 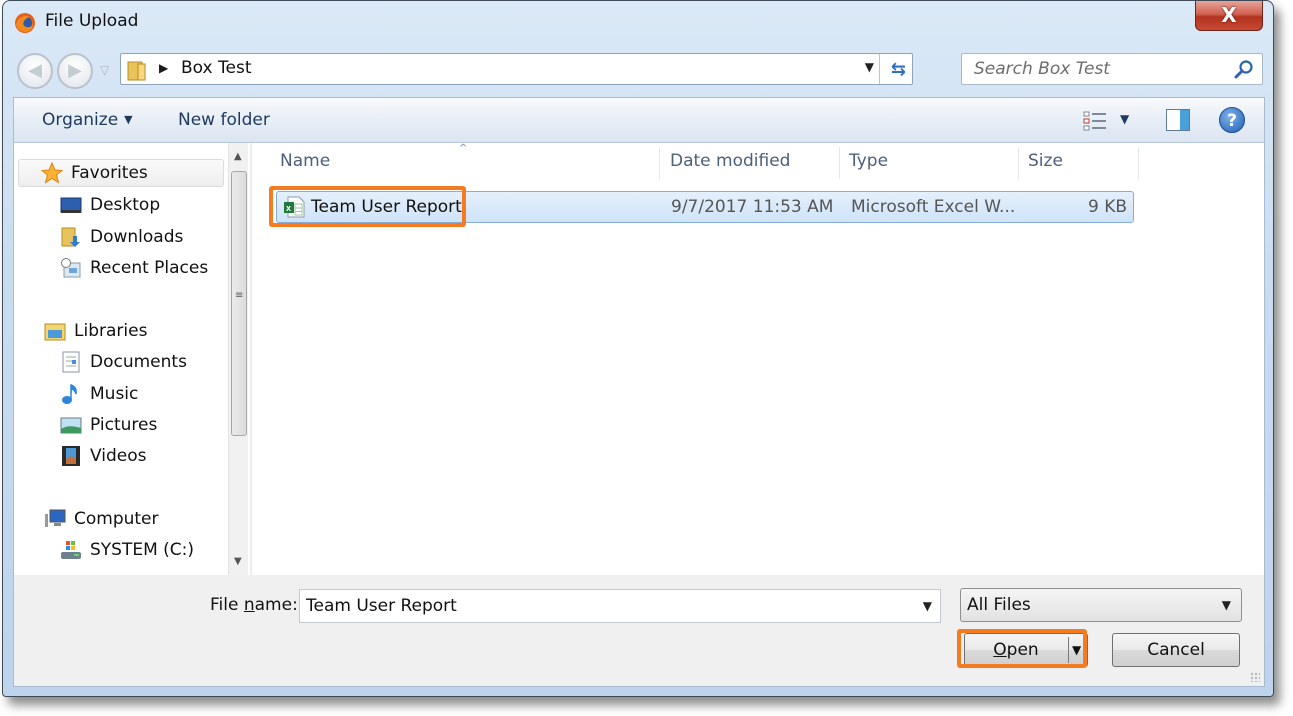 What do you see at coordinates (1112, 69) in the screenshot?
I see `search-input: Search Box Test` at bounding box center [1112, 69].